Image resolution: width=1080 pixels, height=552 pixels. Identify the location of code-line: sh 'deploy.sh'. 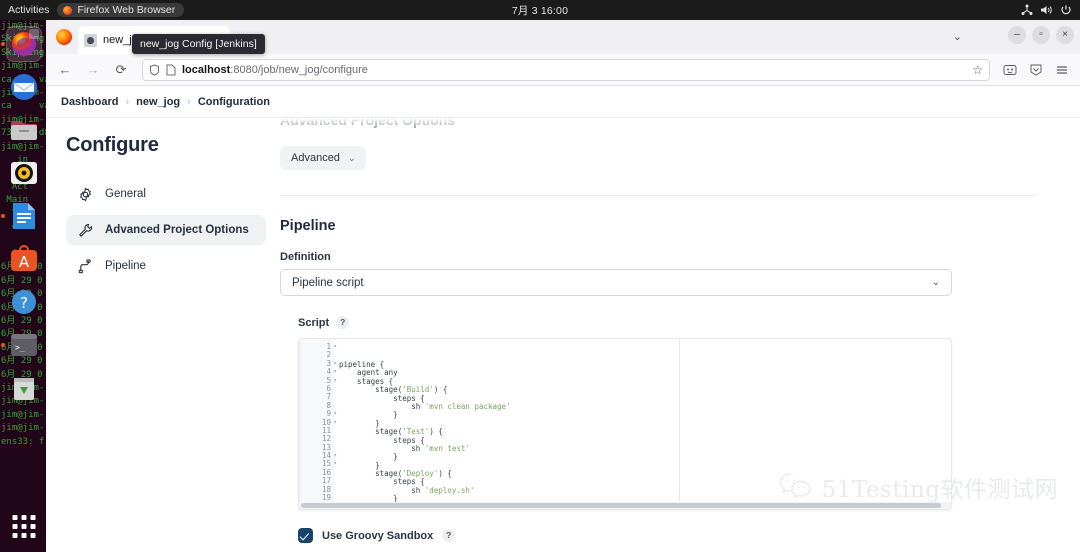
(643, 490).